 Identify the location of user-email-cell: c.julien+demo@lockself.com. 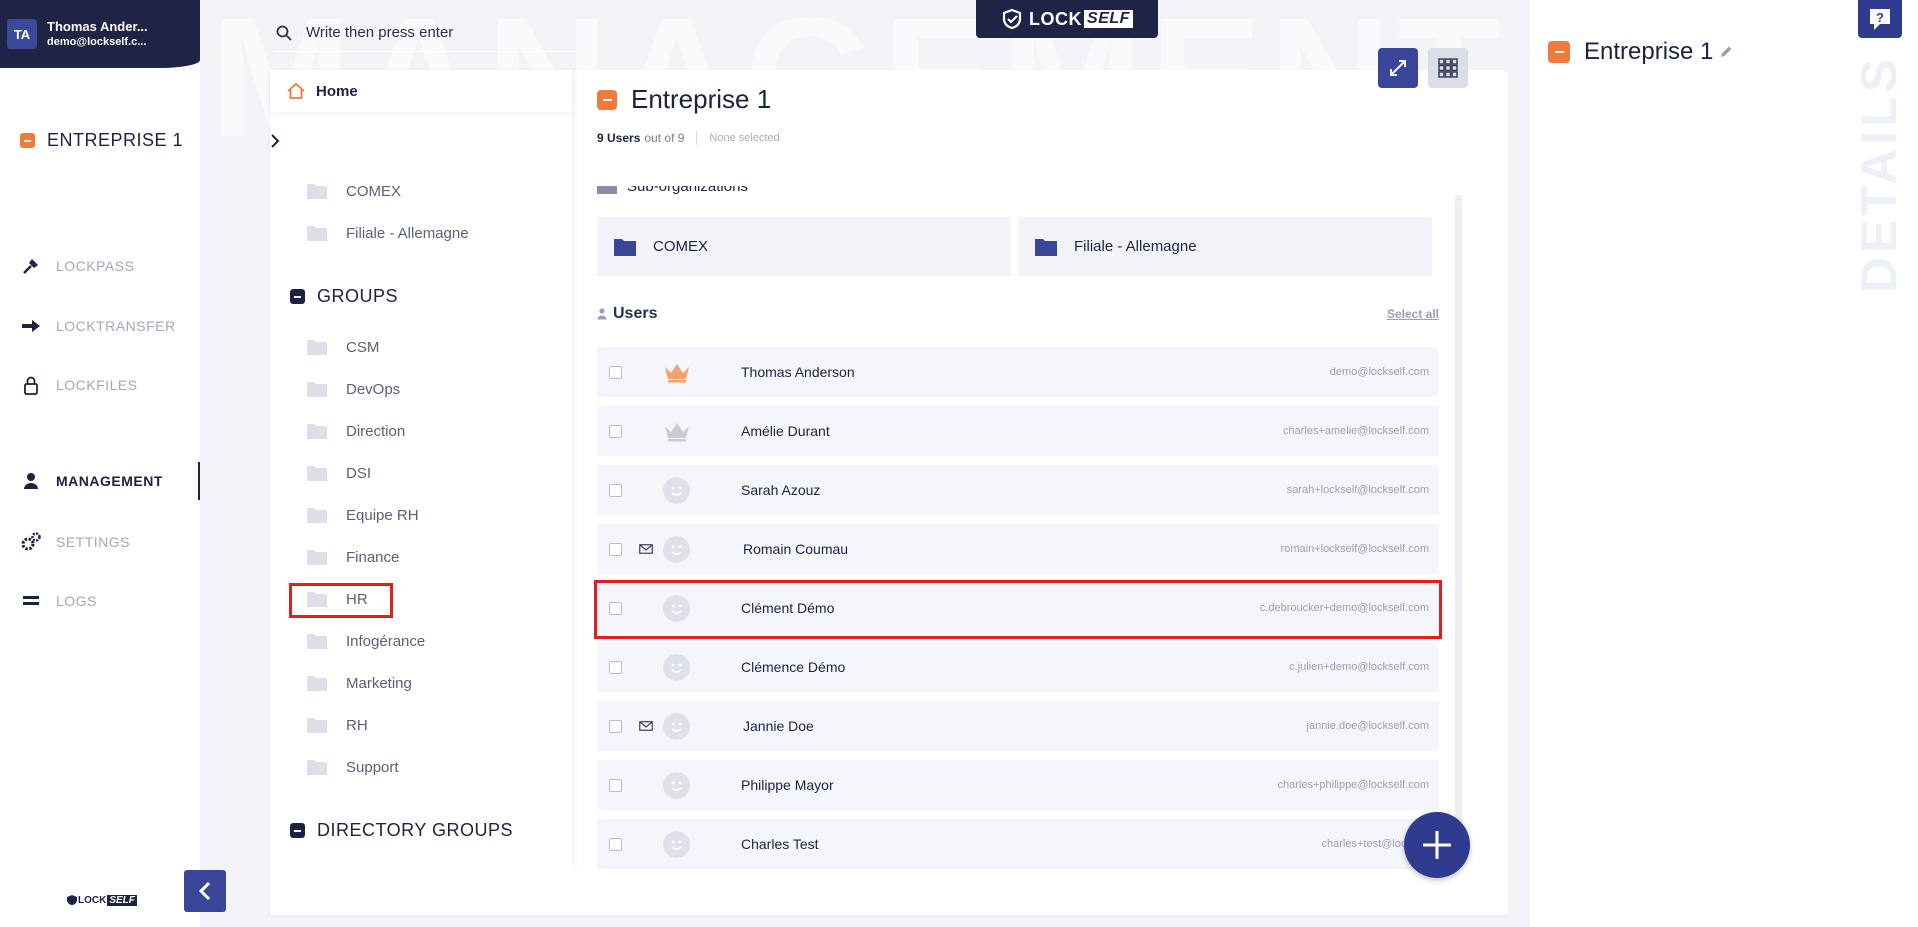
(1359, 667).